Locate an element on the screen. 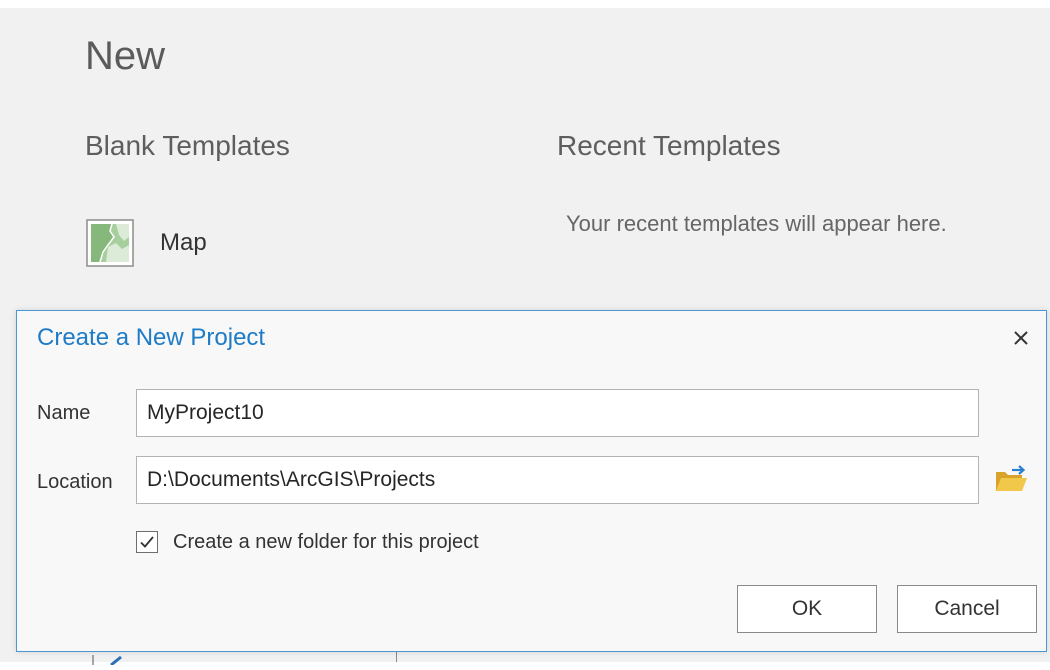  ok-button: OK is located at coordinates (807, 609).